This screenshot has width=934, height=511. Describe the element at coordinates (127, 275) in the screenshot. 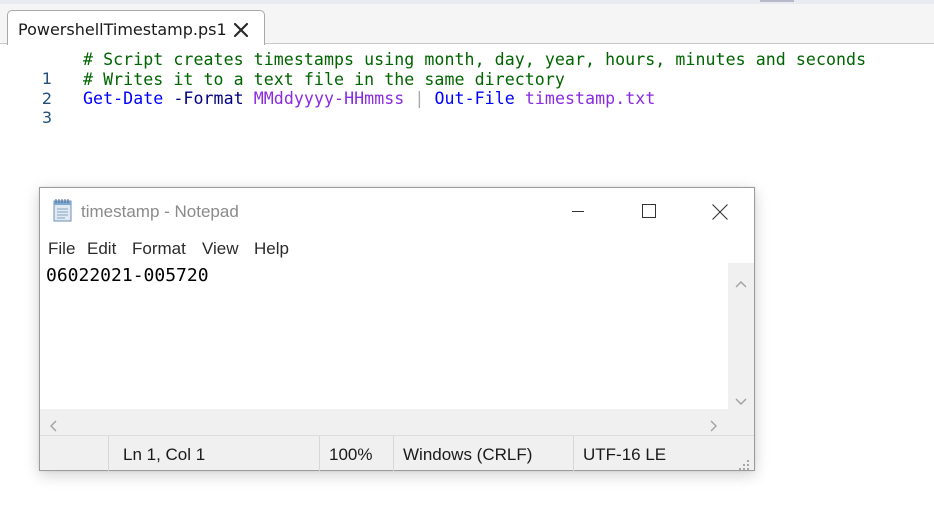

I see `text-area: 06022021-005720` at that location.